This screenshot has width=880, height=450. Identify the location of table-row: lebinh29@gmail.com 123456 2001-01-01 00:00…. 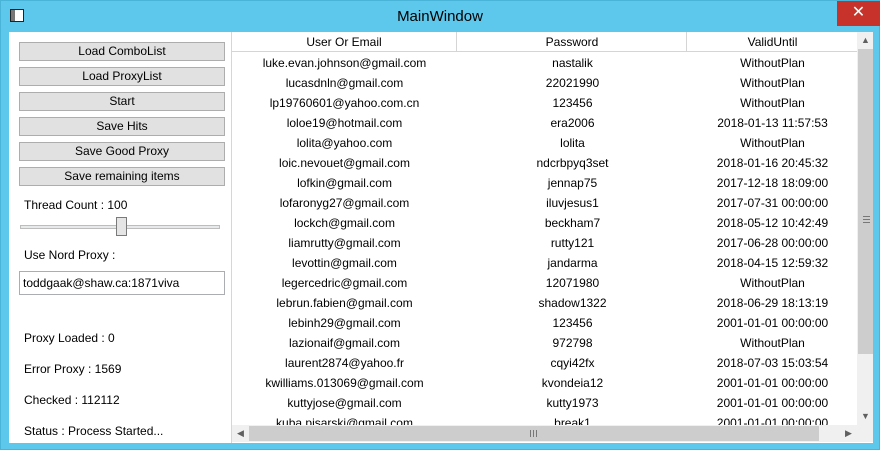
(544, 323).